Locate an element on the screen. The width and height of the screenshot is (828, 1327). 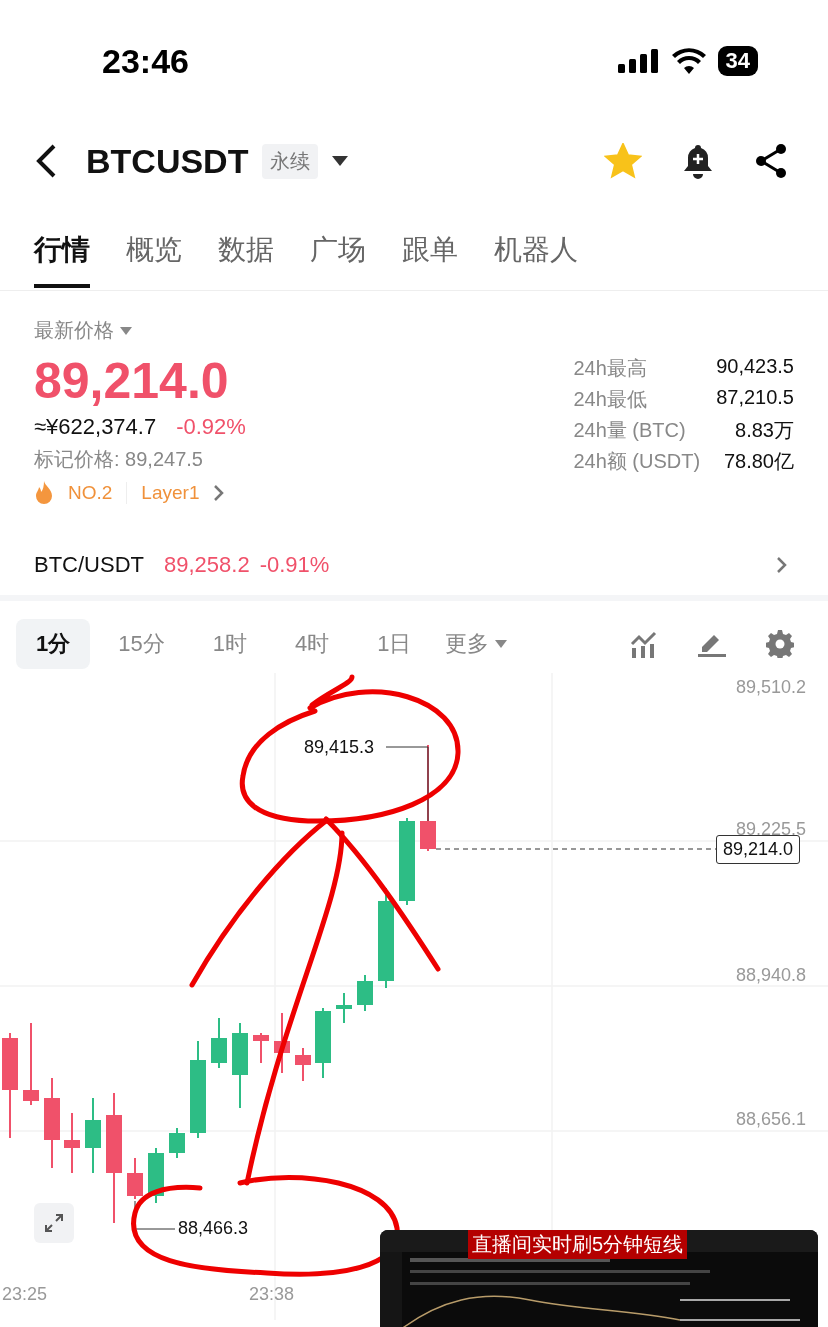
share-icon is located at coordinates (771, 161).